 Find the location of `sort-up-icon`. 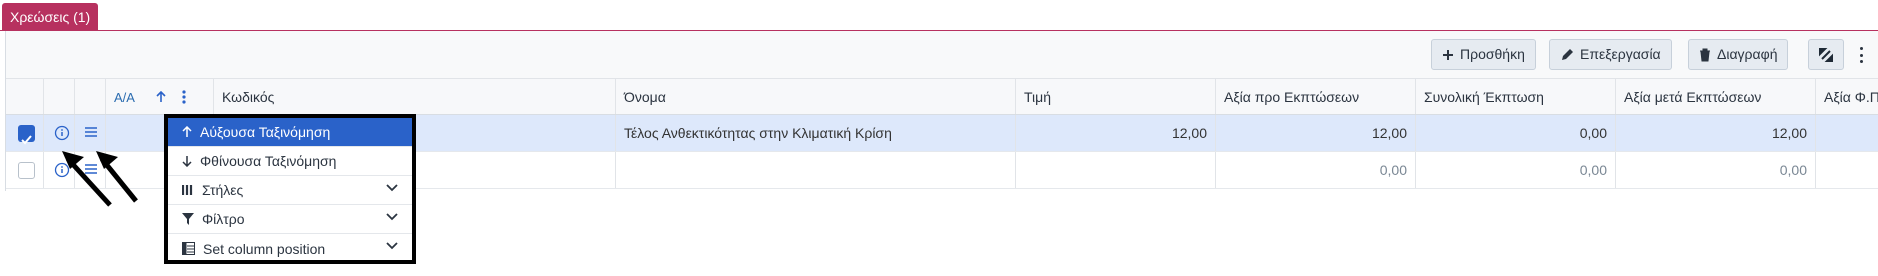

sort-up-icon is located at coordinates (161, 96).